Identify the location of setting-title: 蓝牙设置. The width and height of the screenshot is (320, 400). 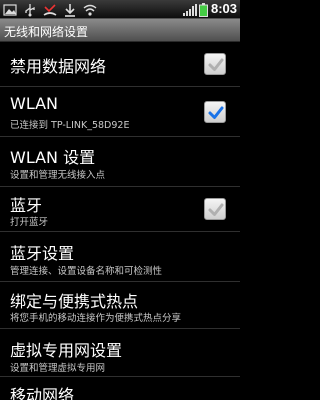
(42, 253).